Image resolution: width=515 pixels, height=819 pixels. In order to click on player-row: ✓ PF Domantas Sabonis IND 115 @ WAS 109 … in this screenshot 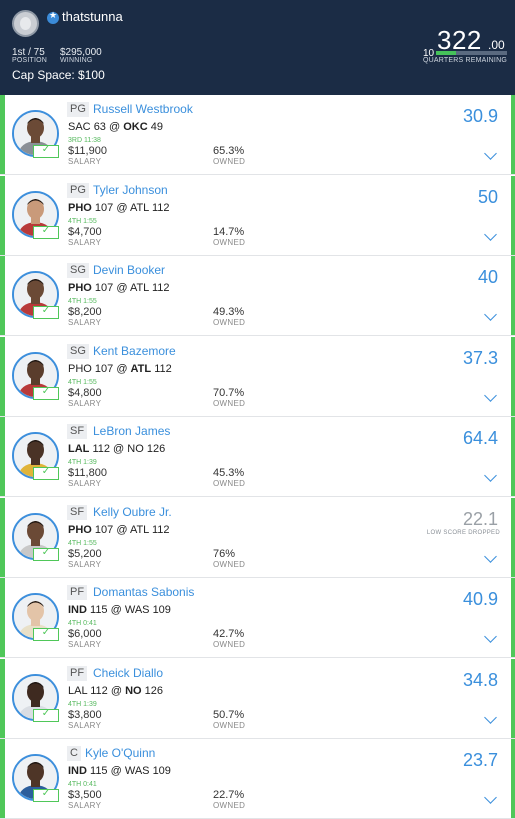, I will do `click(257, 618)`.